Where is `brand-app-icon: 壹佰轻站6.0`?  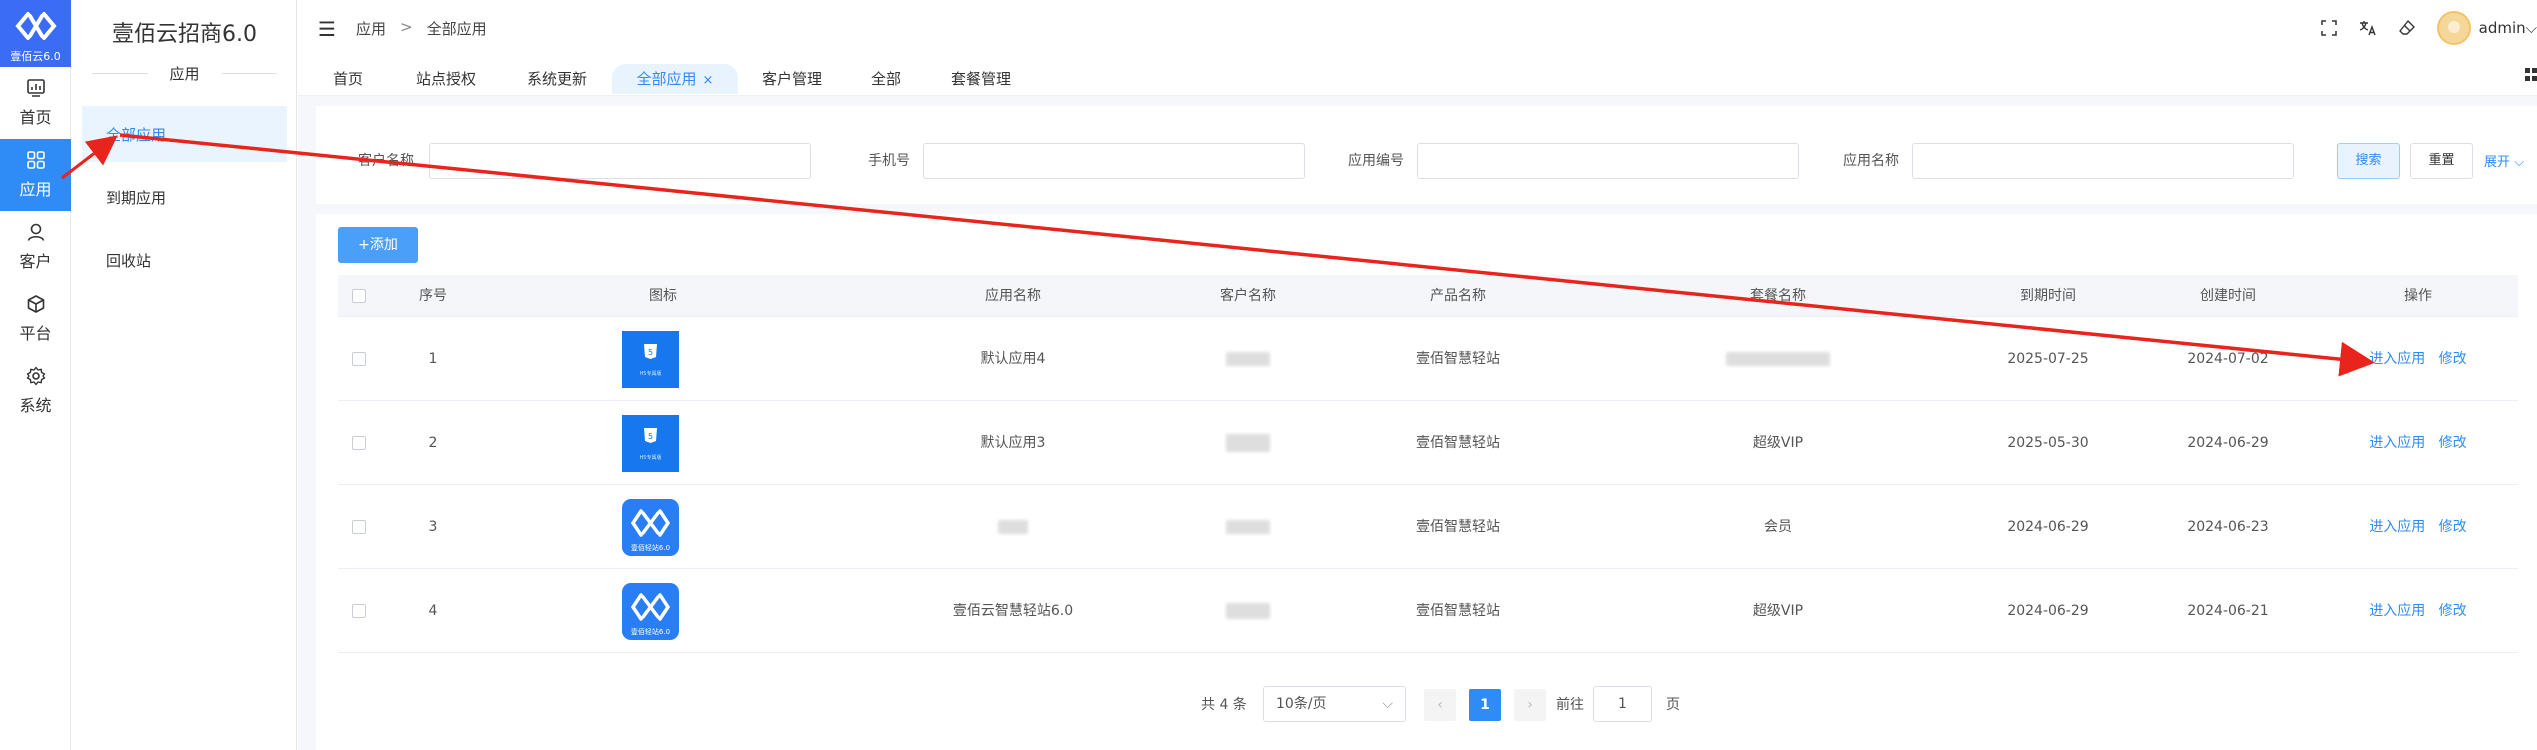 brand-app-icon: 壹佰轻站6.0 is located at coordinates (650, 527).